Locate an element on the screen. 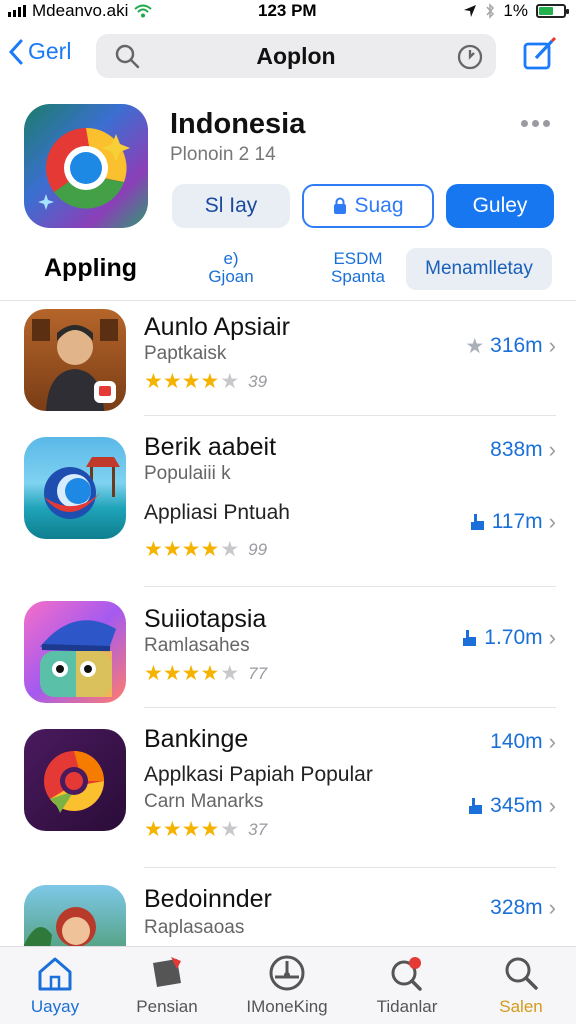  category-code: ESDM is located at coordinates (358, 258).